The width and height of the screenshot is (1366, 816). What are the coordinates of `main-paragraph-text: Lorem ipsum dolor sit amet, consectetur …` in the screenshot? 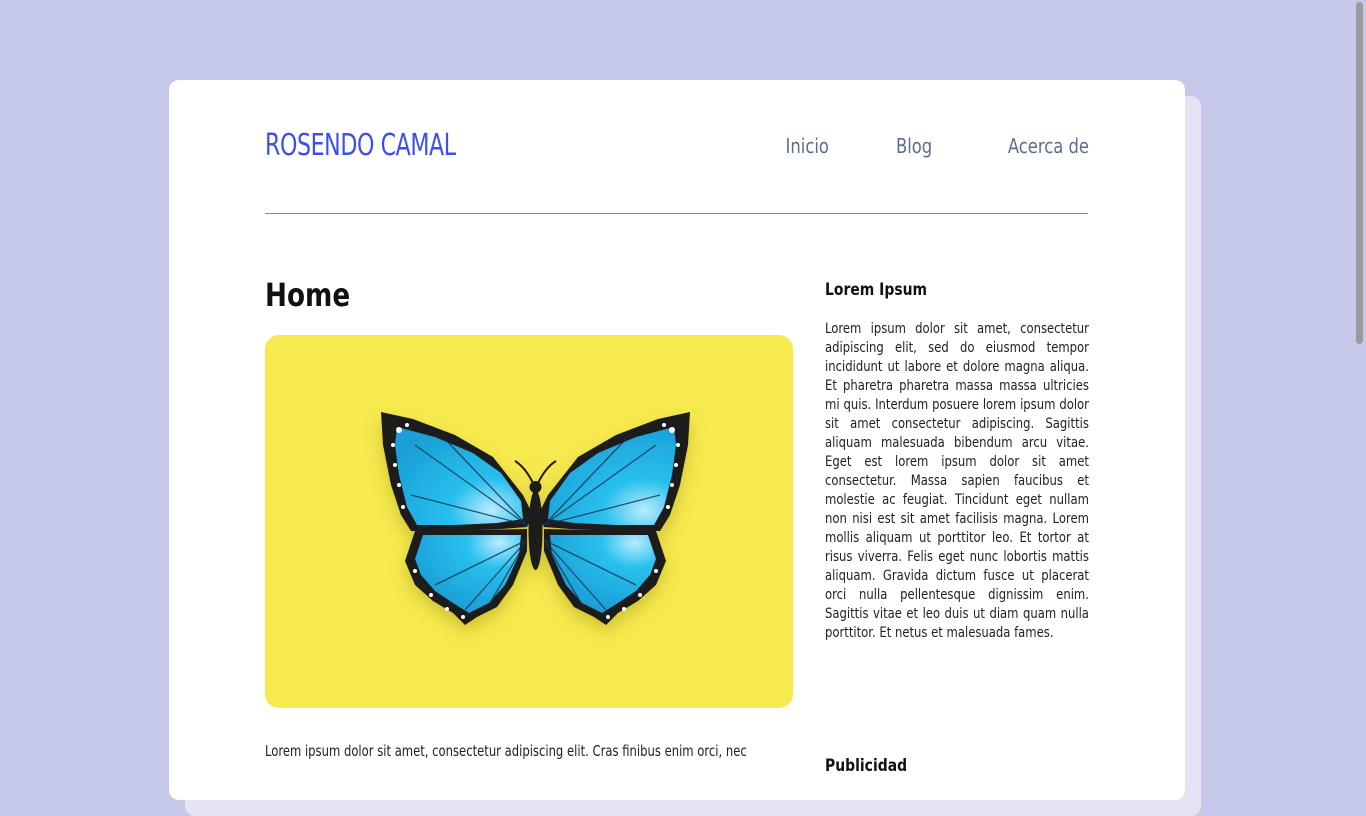 It's located at (506, 751).